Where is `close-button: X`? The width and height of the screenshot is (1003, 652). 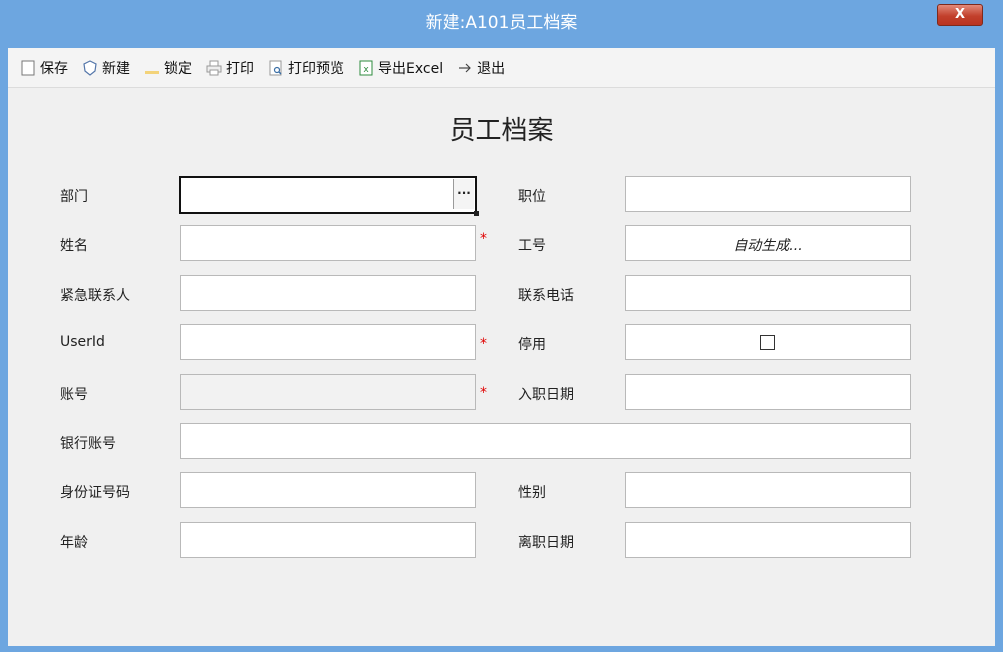
close-button: X is located at coordinates (960, 15).